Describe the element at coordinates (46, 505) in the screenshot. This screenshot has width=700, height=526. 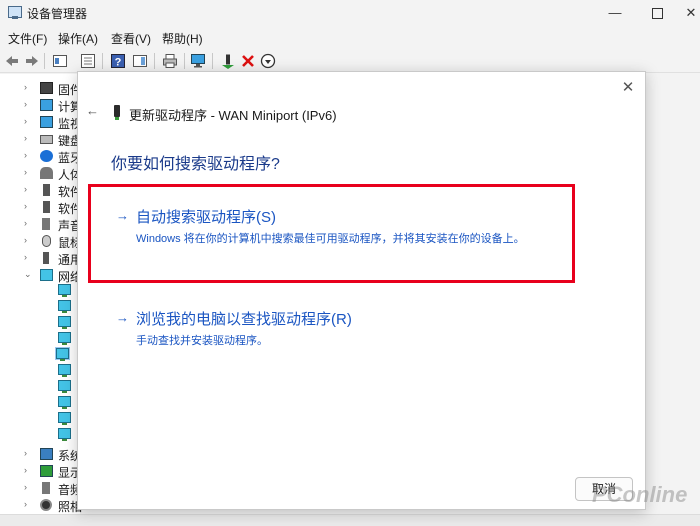
I see `camera-icon` at that location.